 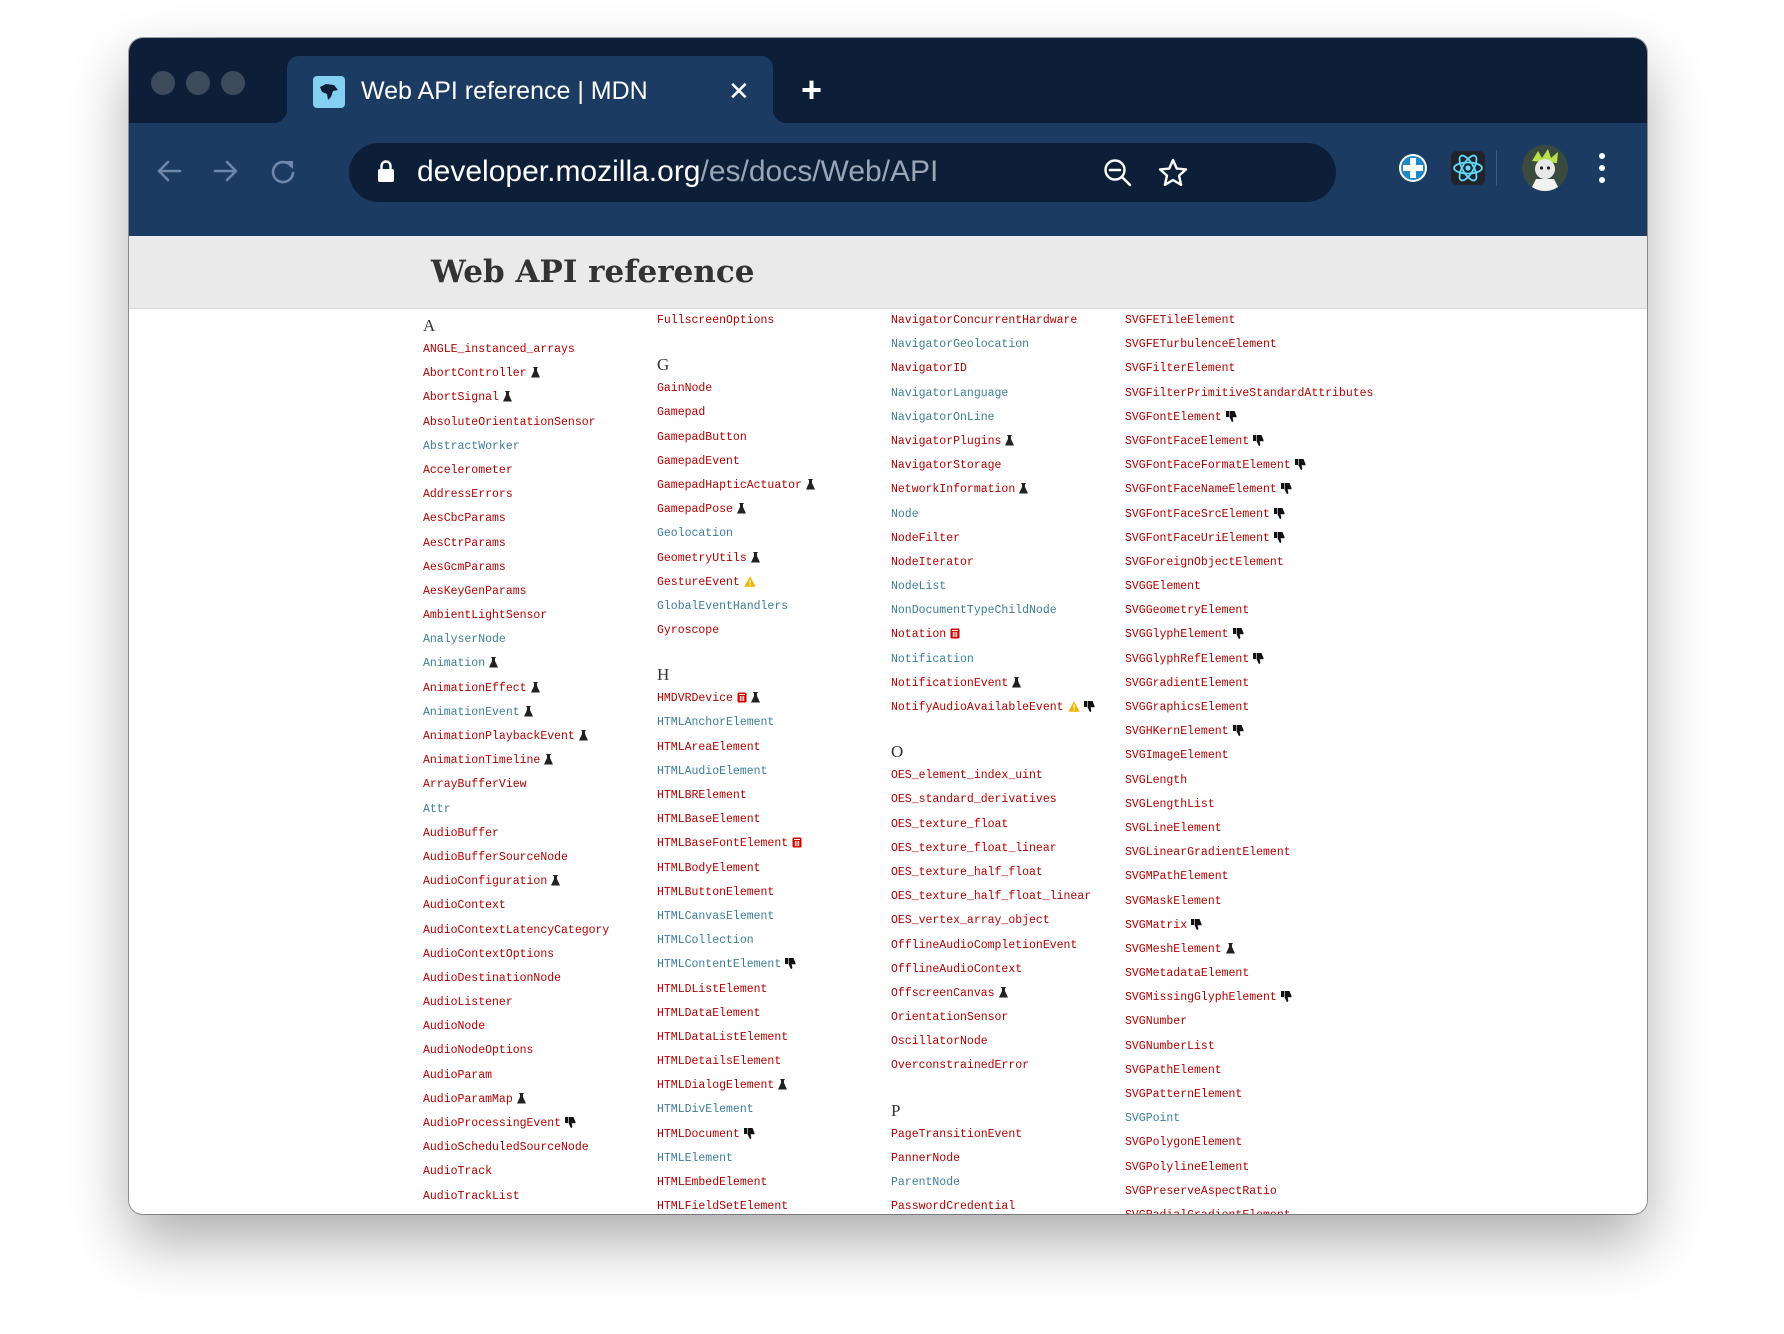 What do you see at coordinates (485, 881) in the screenshot?
I see `api-link: AudioConfiguration` at bounding box center [485, 881].